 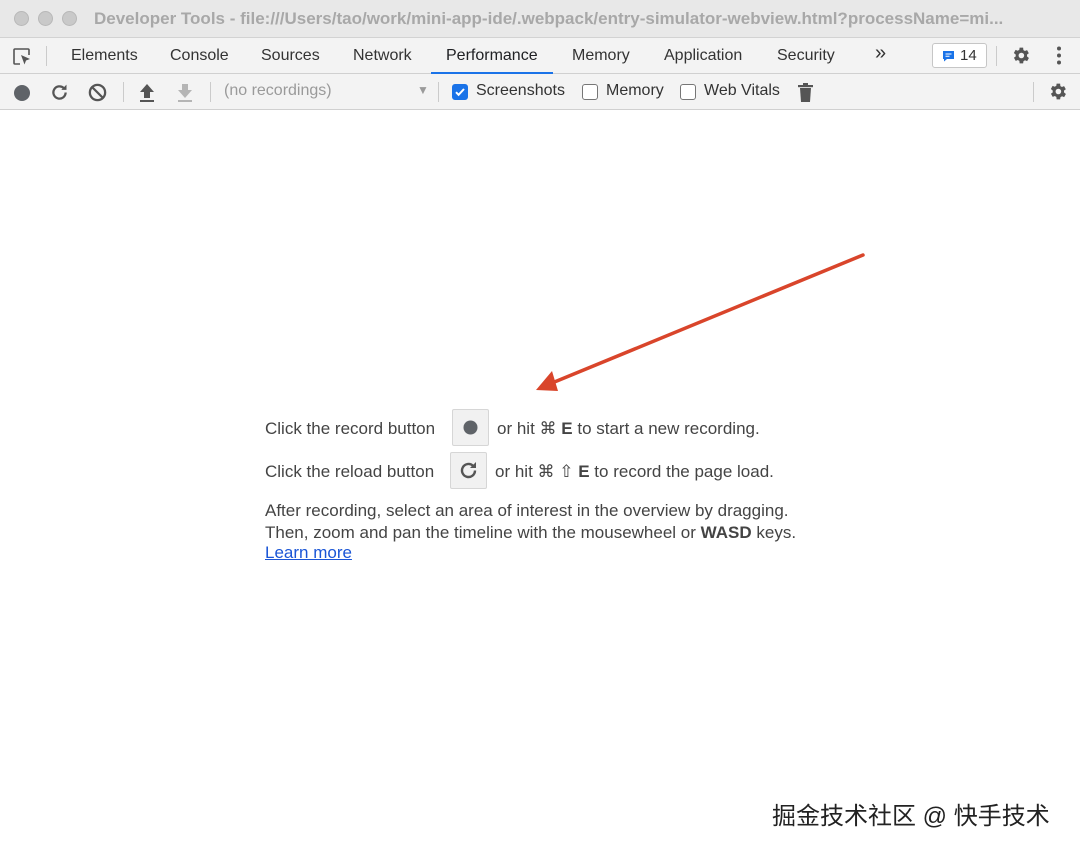 What do you see at coordinates (520, 91) in the screenshot?
I see `screenshots-label: Screenshots` at bounding box center [520, 91].